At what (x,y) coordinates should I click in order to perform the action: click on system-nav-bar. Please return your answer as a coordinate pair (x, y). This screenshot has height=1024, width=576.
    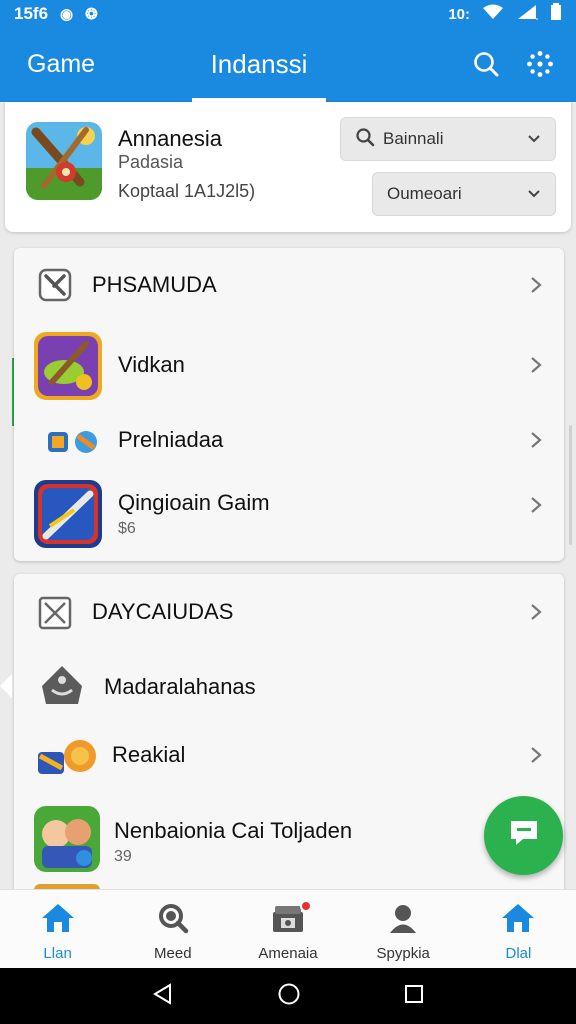
    Looking at the image, I should click on (288, 996).